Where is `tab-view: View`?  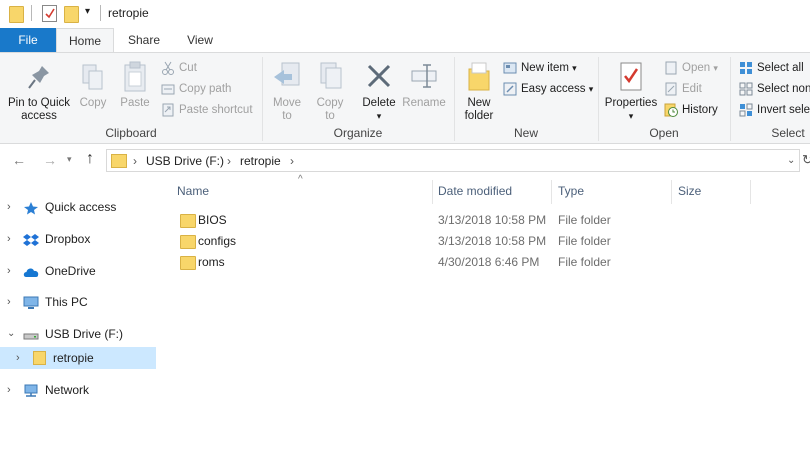
tab-view: View is located at coordinates (200, 40).